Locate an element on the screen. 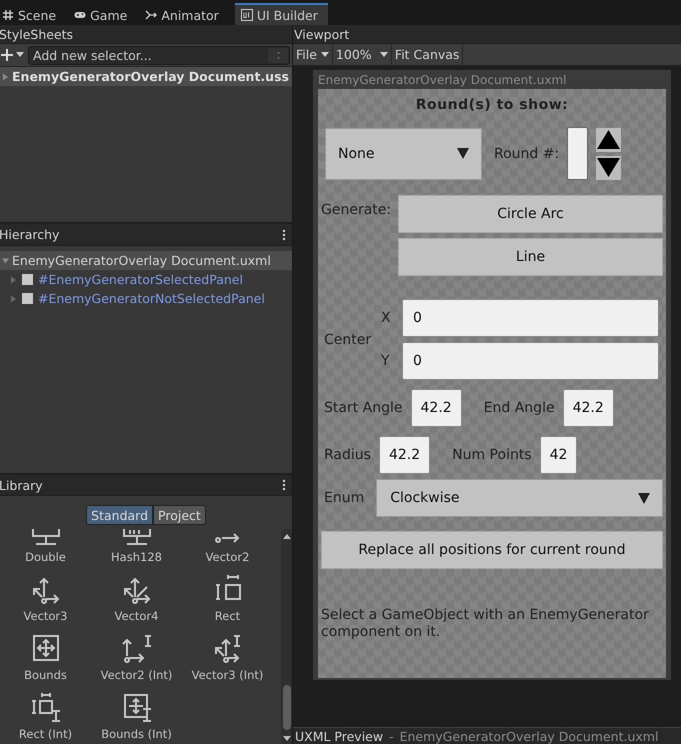 The width and height of the screenshot is (681, 744). generate-button: Circle Arc is located at coordinates (530, 214).